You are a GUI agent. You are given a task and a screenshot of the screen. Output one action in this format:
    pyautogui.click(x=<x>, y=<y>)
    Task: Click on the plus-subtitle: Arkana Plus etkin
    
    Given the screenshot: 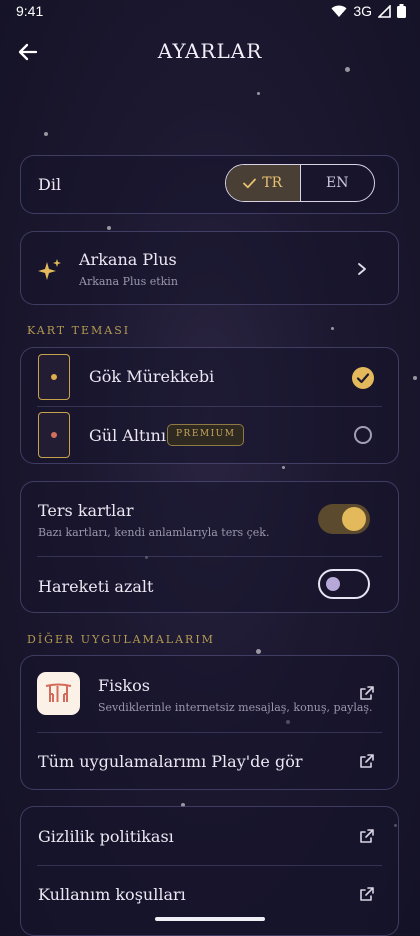 What is the action you would take?
    pyautogui.click(x=128, y=281)
    